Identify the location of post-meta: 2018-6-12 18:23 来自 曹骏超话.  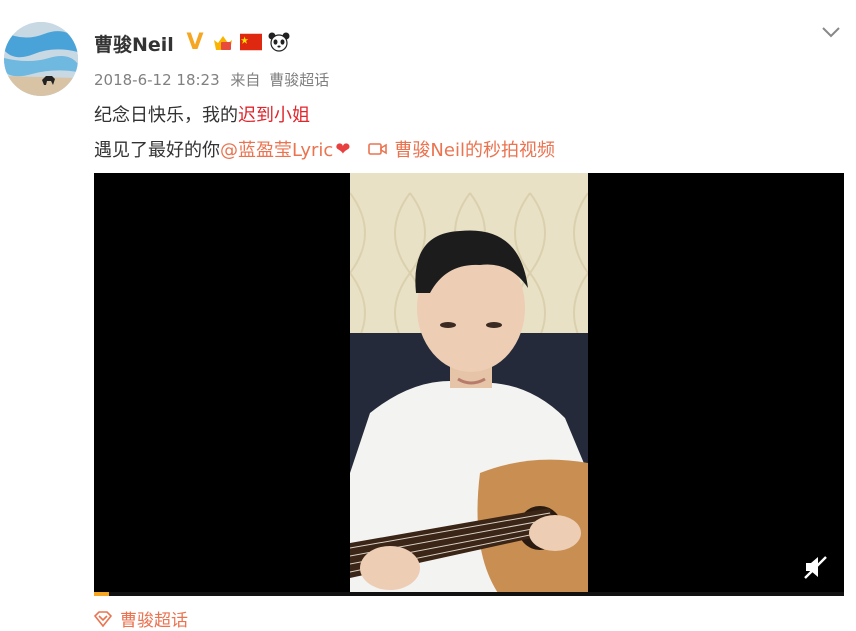
(211, 79).